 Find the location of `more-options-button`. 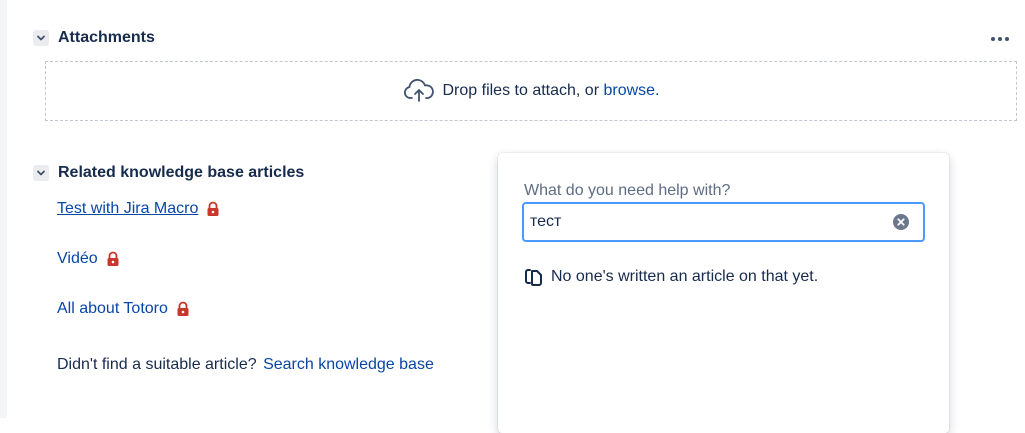

more-options-button is located at coordinates (1000, 39).